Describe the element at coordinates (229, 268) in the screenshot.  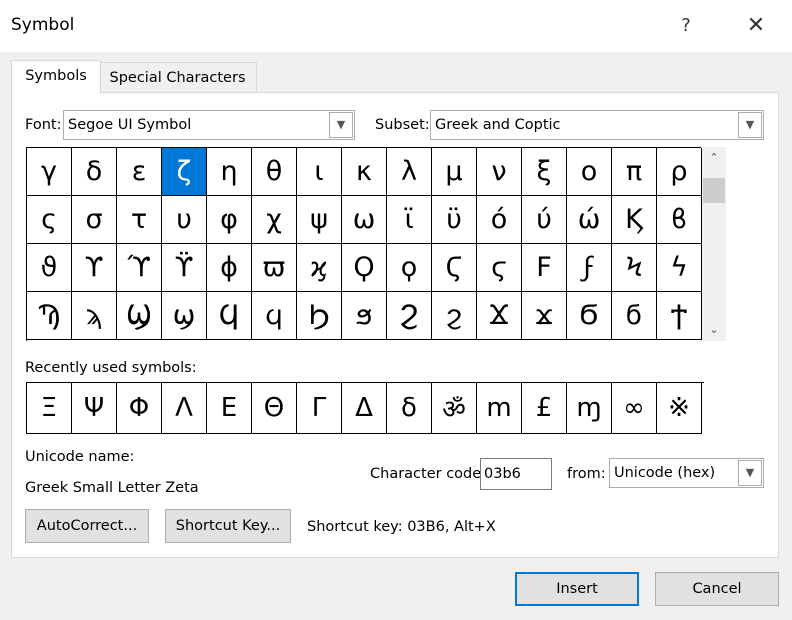
I see `symbol-cell: ϕ` at that location.